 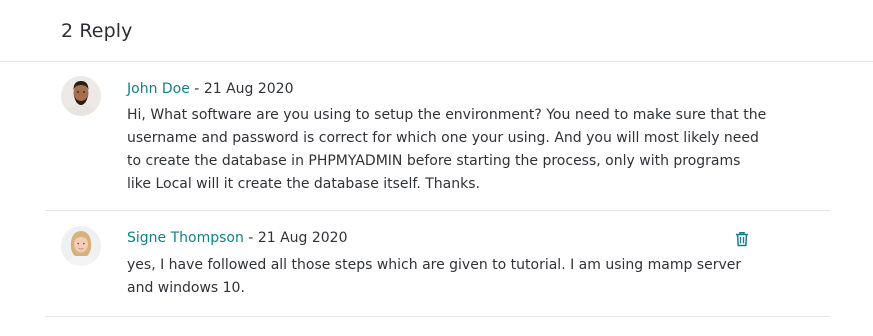 I want to click on delete-reply-button, so click(x=742, y=239).